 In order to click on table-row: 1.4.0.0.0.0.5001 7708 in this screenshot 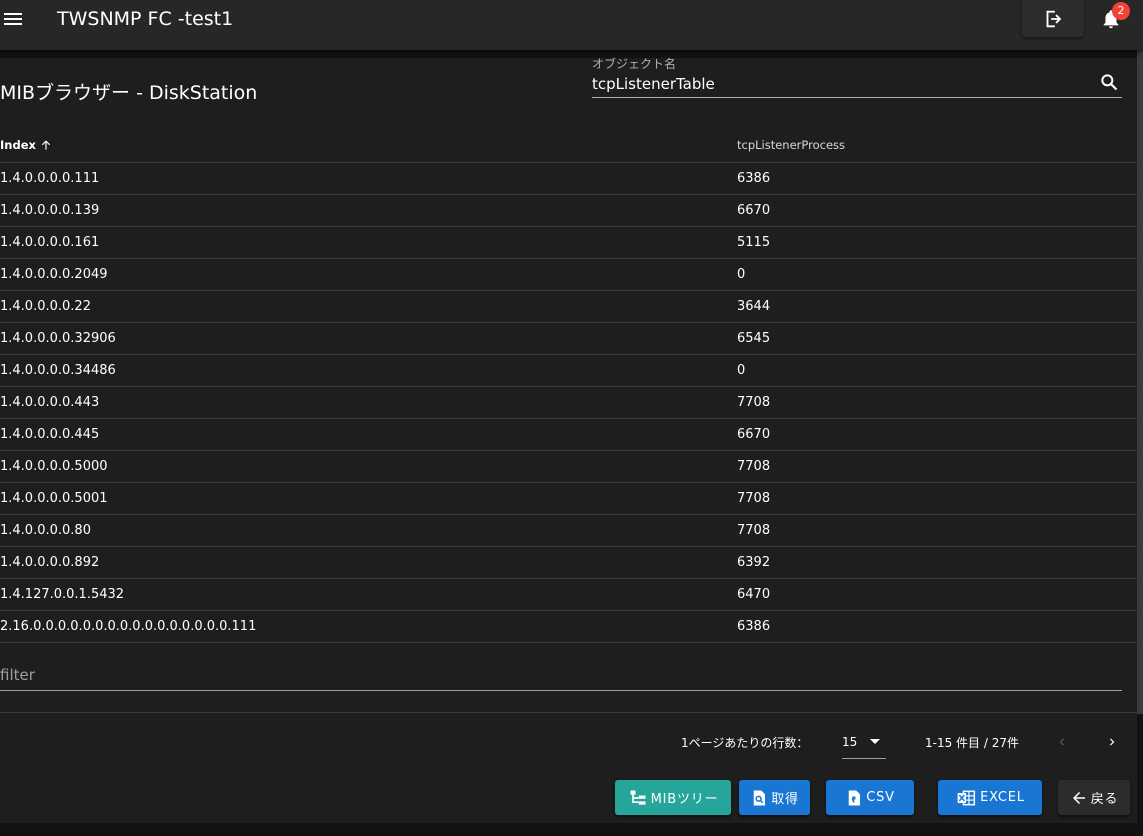, I will do `click(568, 498)`.